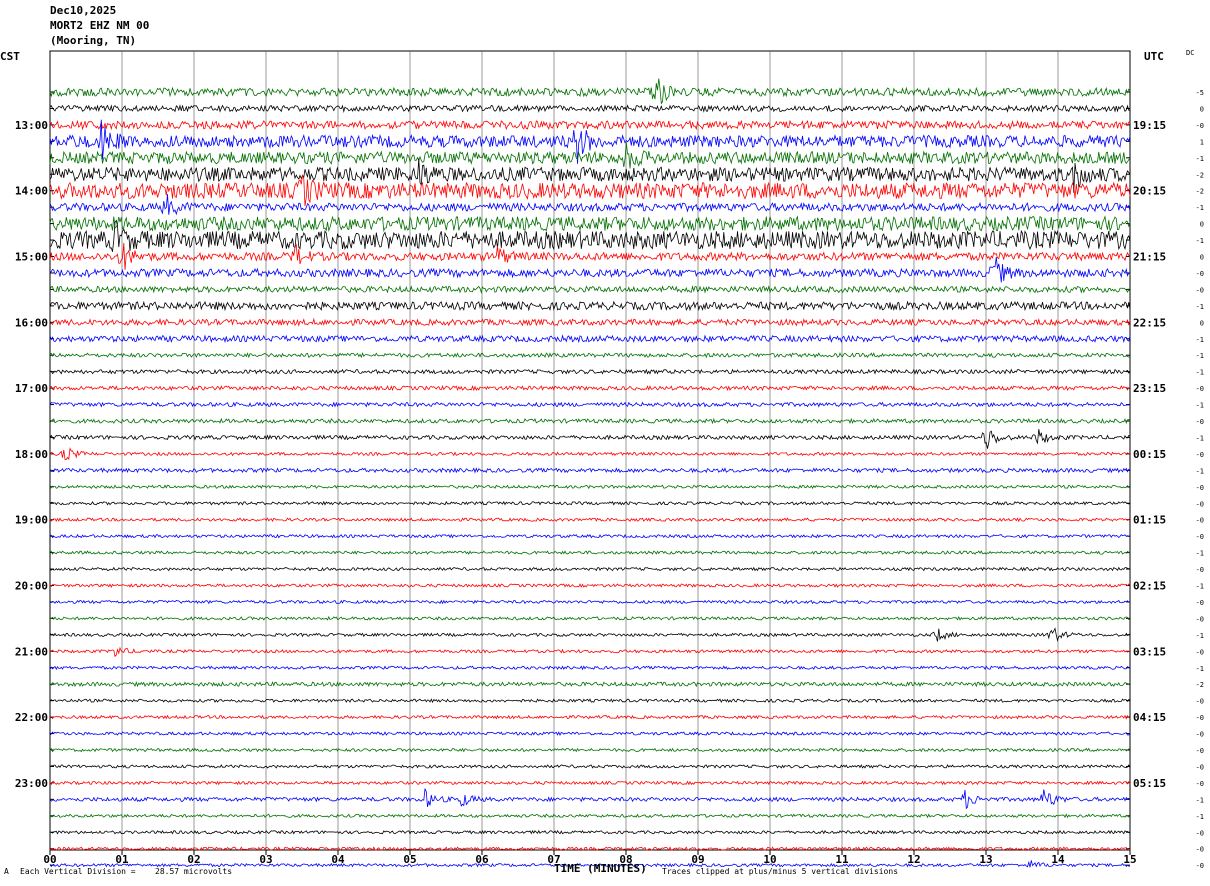  I want to click on dc-offset-27: -0, so click(1200, 537).